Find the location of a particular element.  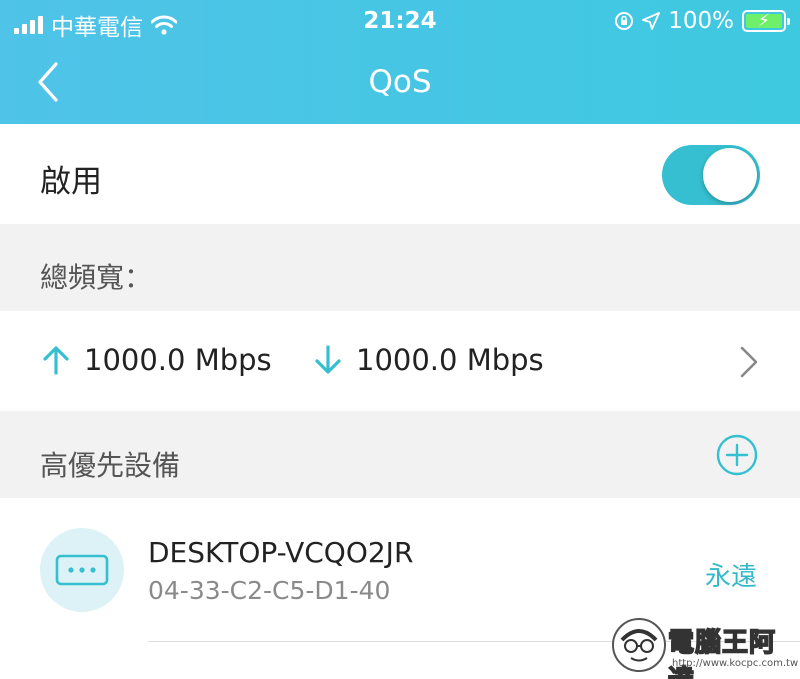

upload-bandwidth: 1000.0 Mbps is located at coordinates (156, 360).